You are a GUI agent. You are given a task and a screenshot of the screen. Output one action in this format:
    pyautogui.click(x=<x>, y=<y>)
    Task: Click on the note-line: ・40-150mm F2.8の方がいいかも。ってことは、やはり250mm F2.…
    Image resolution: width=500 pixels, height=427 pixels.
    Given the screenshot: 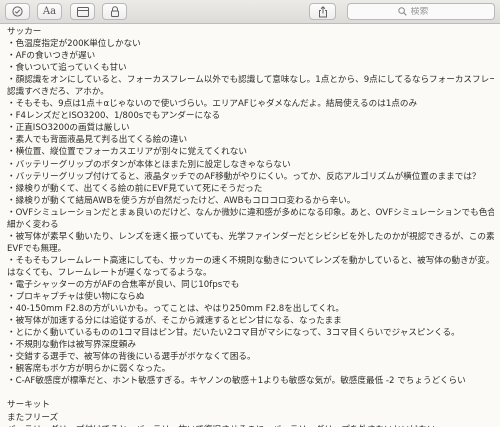 What is the action you would take?
    pyautogui.click(x=175, y=309)
    